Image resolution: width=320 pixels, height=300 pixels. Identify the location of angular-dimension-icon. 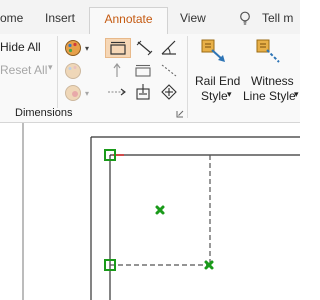
(169, 47).